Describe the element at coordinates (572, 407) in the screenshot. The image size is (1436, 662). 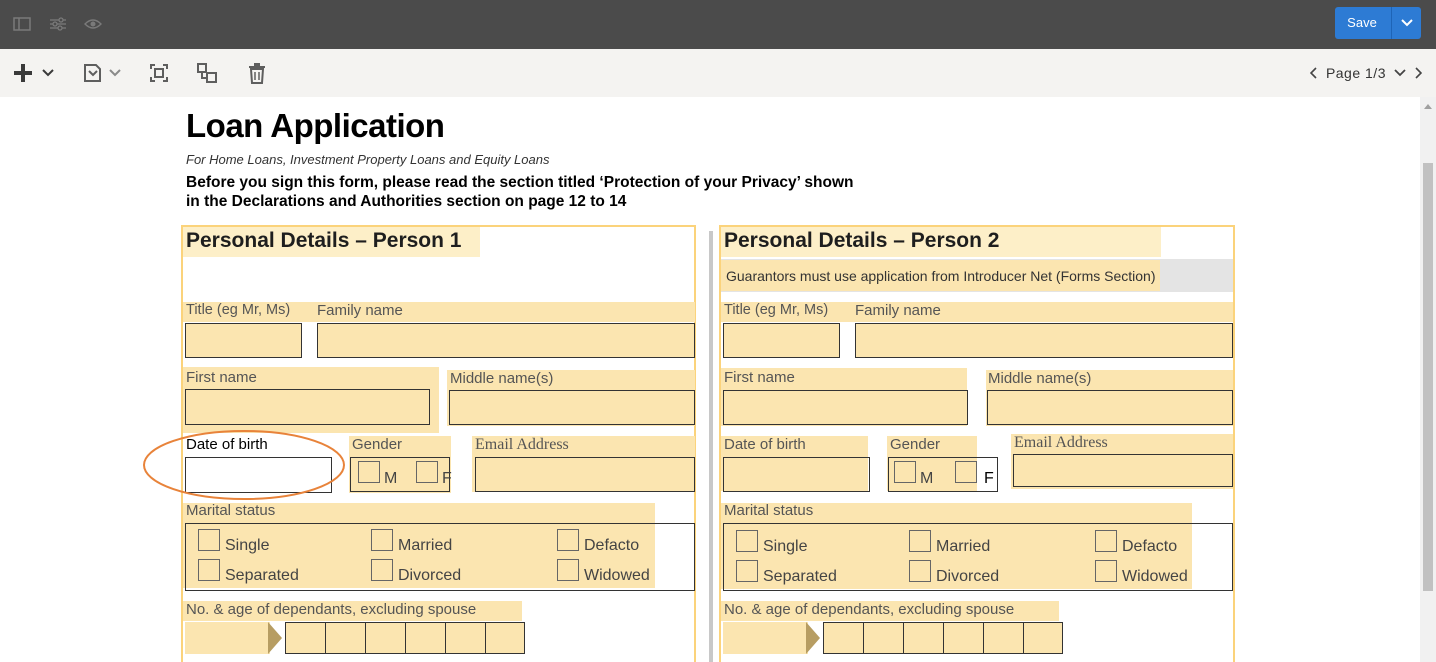
I see `person1-middle-name-input` at that location.